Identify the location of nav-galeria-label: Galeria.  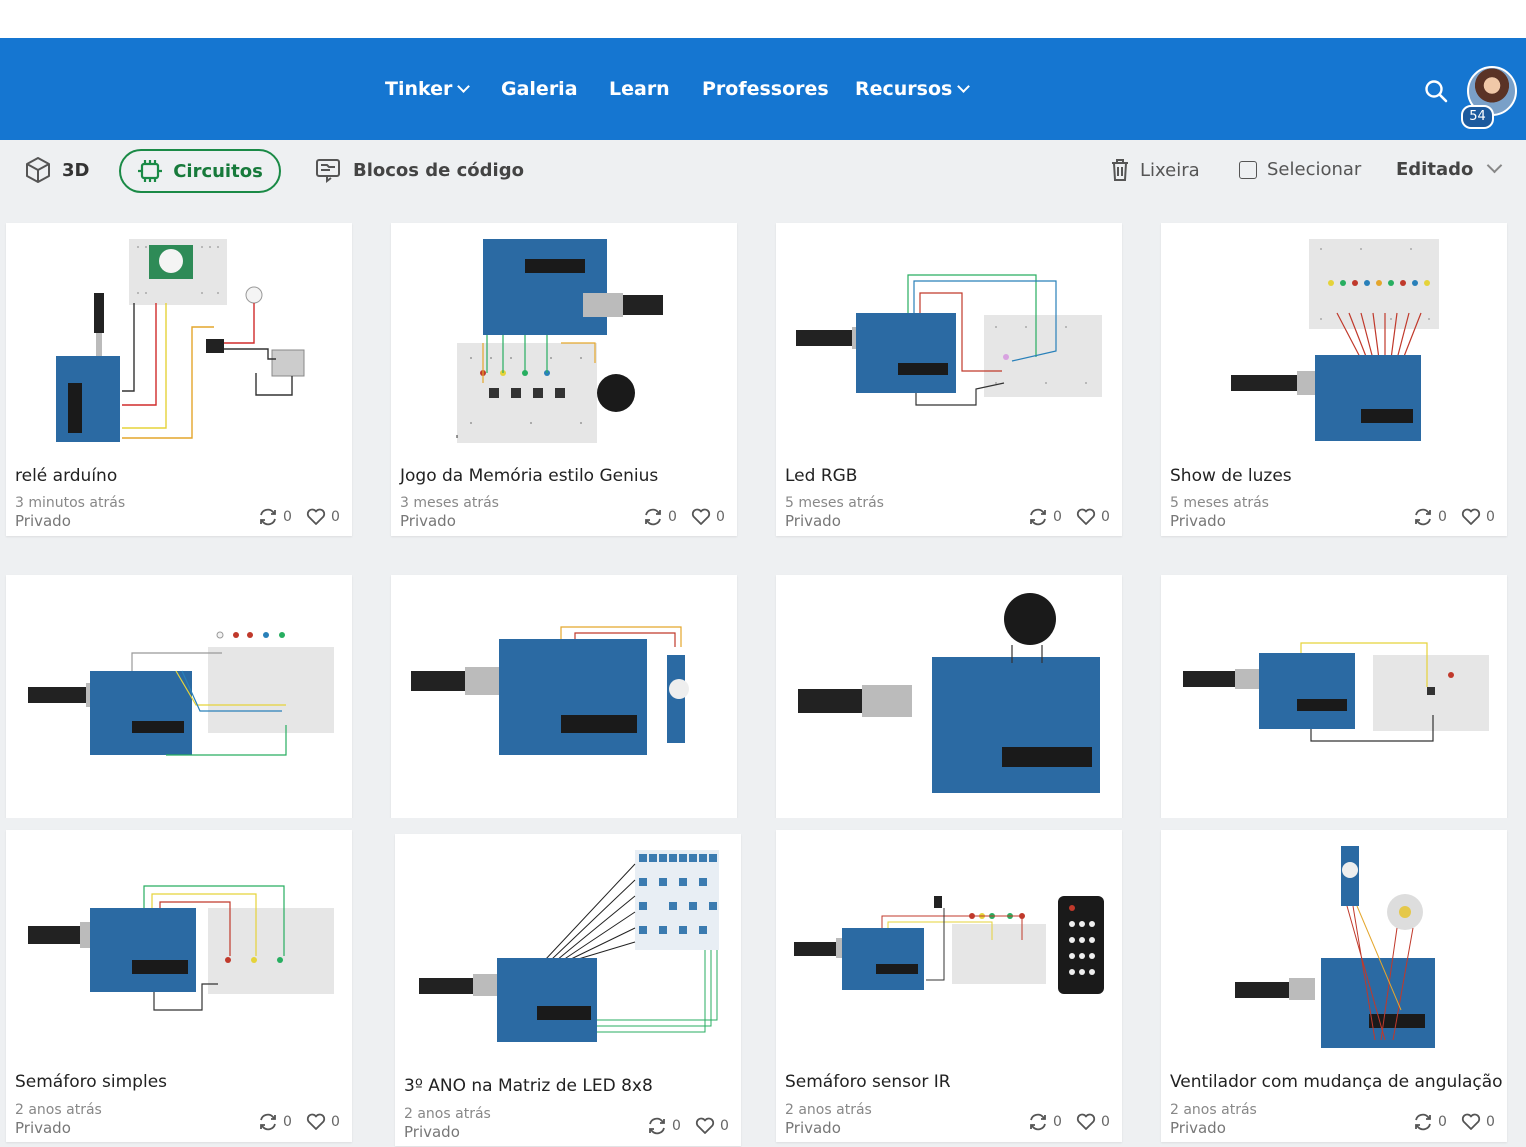
(539, 89).